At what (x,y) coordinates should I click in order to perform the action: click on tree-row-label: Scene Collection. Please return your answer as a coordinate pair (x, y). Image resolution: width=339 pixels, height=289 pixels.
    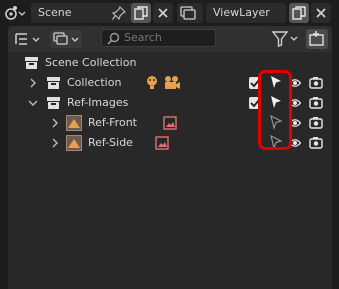
    Looking at the image, I should click on (91, 62).